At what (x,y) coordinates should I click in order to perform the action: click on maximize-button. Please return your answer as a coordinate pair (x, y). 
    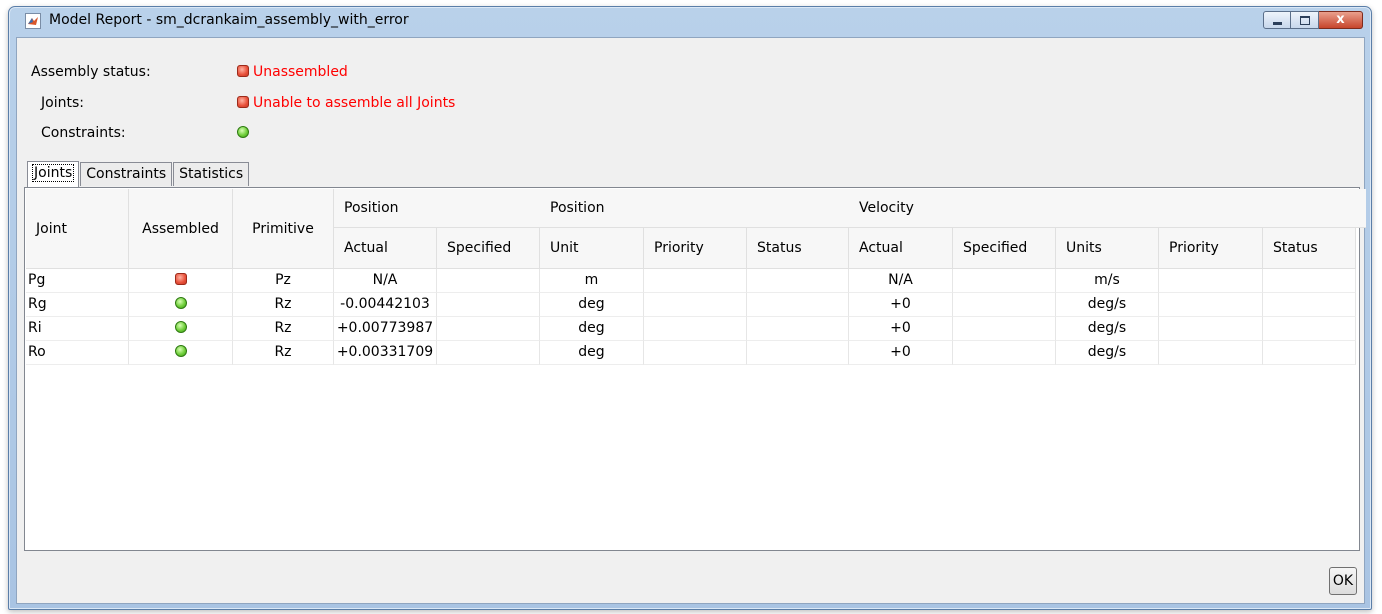
    Looking at the image, I should click on (1305, 20).